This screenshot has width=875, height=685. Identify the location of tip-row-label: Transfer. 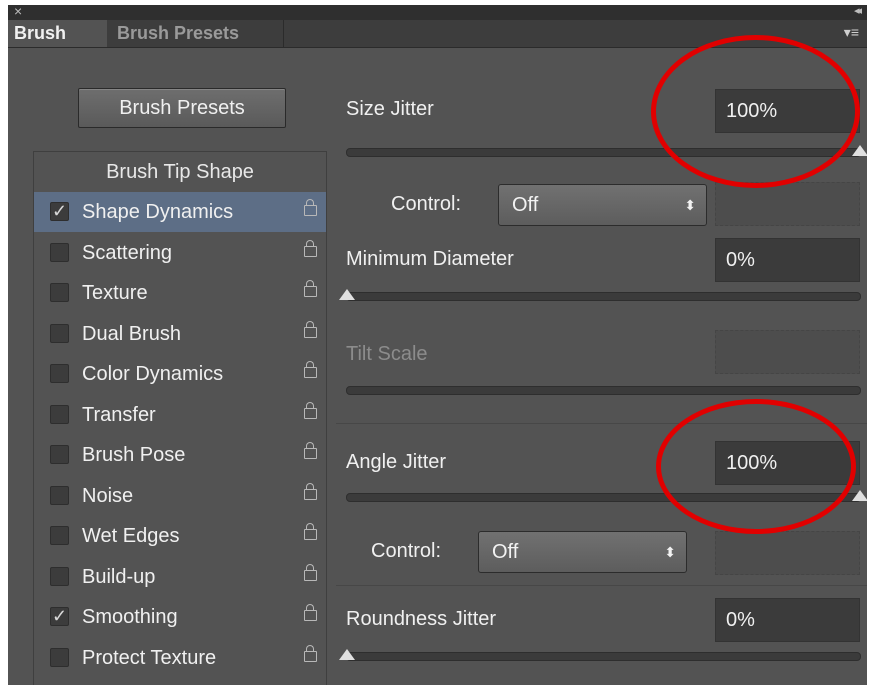
(119, 414).